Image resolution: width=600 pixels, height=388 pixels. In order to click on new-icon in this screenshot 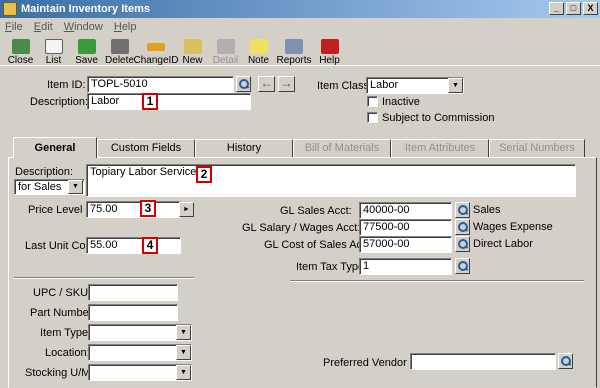, I will do `click(192, 46)`.